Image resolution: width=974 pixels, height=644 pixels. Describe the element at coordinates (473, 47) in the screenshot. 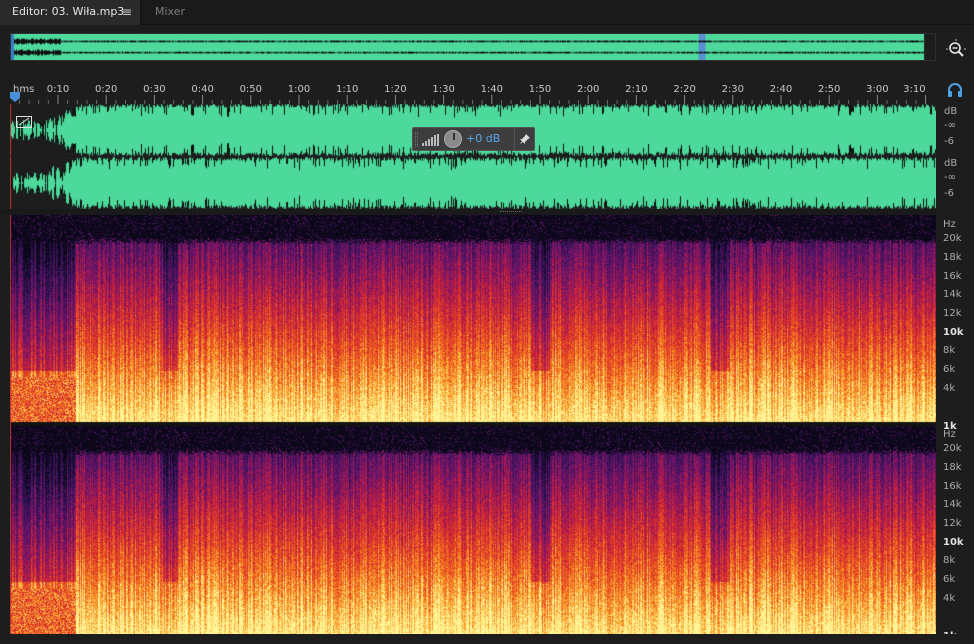

I see `overview-waveform` at that location.